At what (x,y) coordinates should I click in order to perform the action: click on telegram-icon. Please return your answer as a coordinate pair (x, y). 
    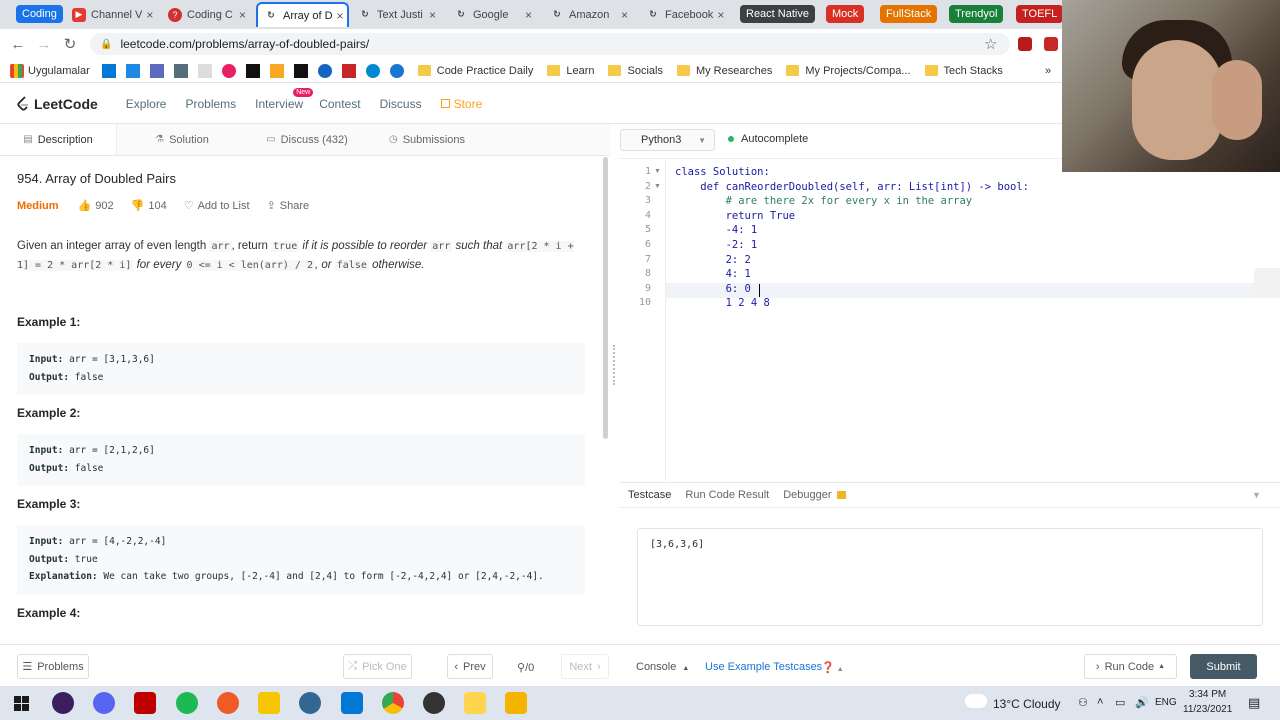
    Looking at the image, I should click on (372, 70).